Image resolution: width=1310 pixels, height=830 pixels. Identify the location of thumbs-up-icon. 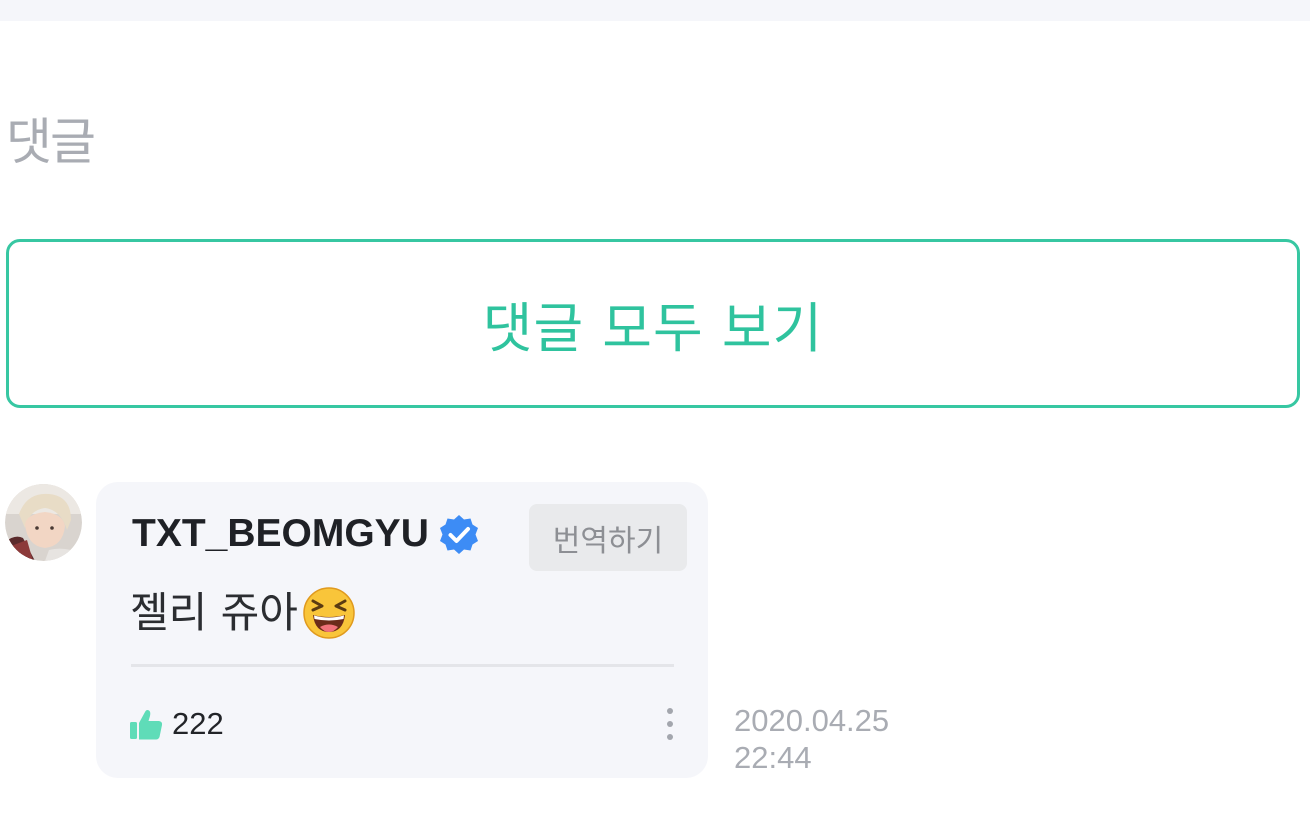
(146, 724).